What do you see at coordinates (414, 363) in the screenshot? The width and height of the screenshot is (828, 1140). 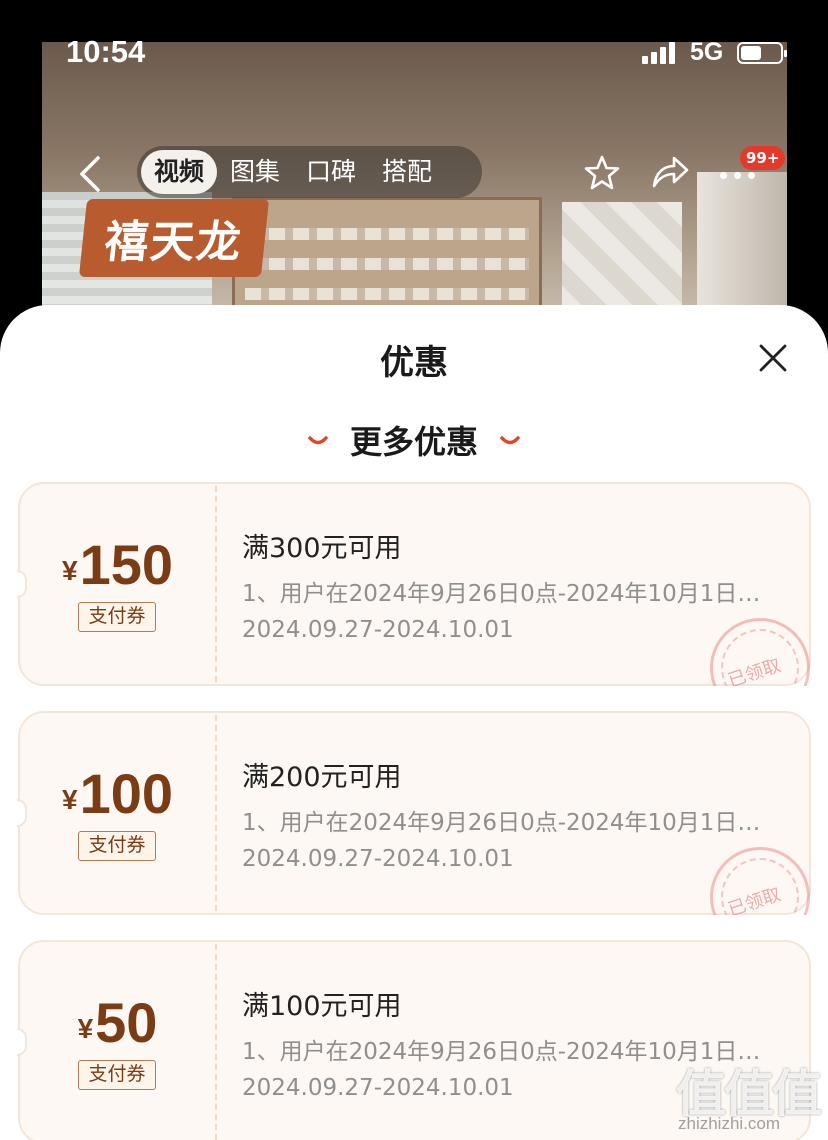 I see `sheet-title: 优惠` at bounding box center [414, 363].